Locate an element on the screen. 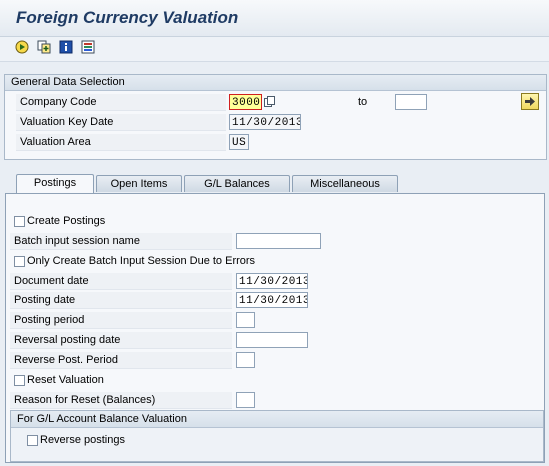 The width and height of the screenshot is (549, 466). group-header: General Data Selection is located at coordinates (275, 83).